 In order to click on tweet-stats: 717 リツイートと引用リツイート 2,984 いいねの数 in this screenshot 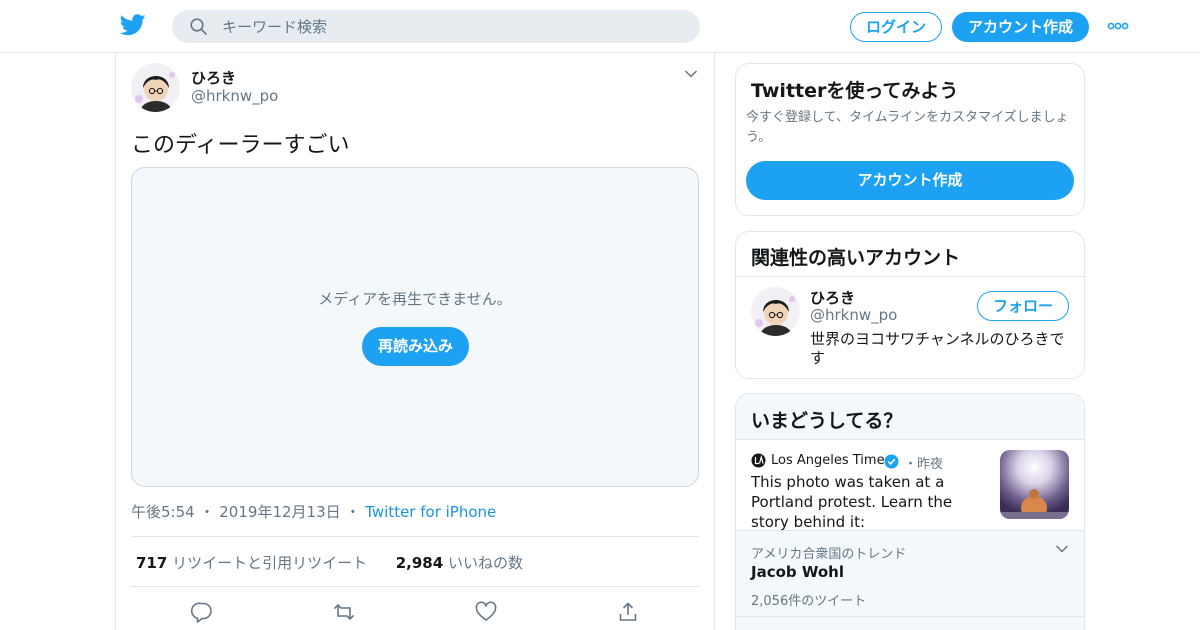, I will do `click(329, 562)`.